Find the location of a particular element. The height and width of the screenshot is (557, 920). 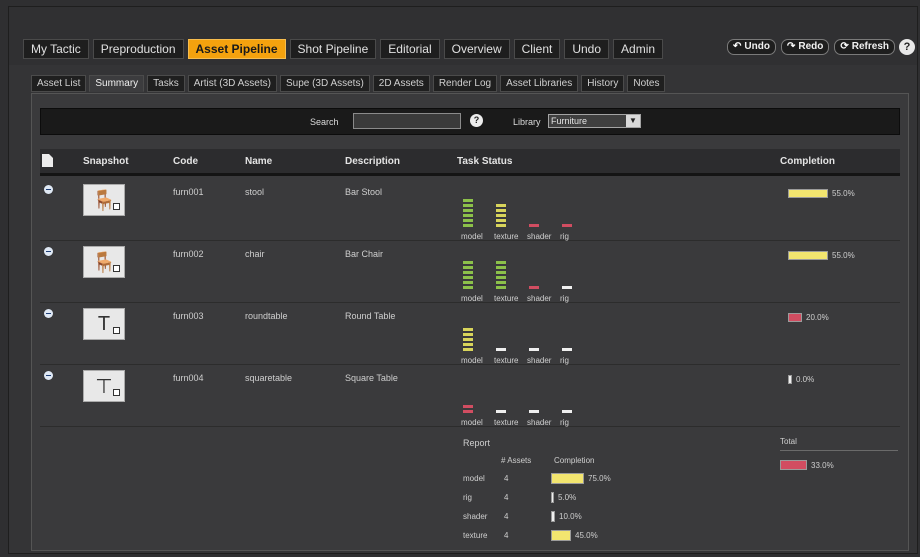

sub-tab-2d-assets: 2D Assets is located at coordinates (401, 83).